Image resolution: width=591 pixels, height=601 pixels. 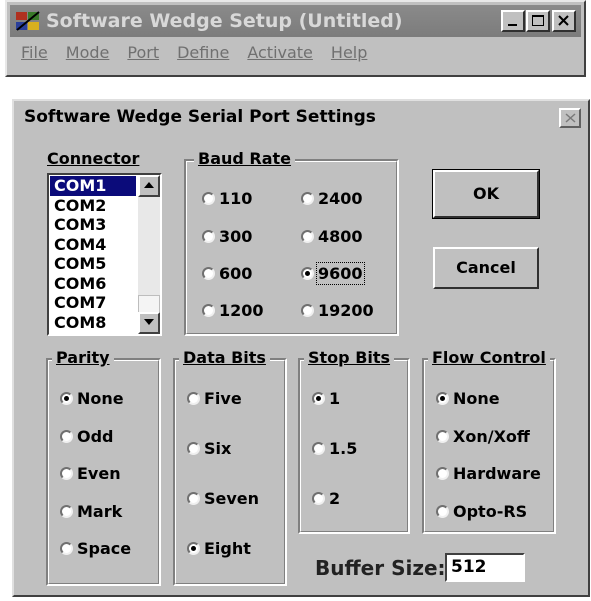 I want to click on stop-bits-1-5-radio: 1.5, so click(x=334, y=448).